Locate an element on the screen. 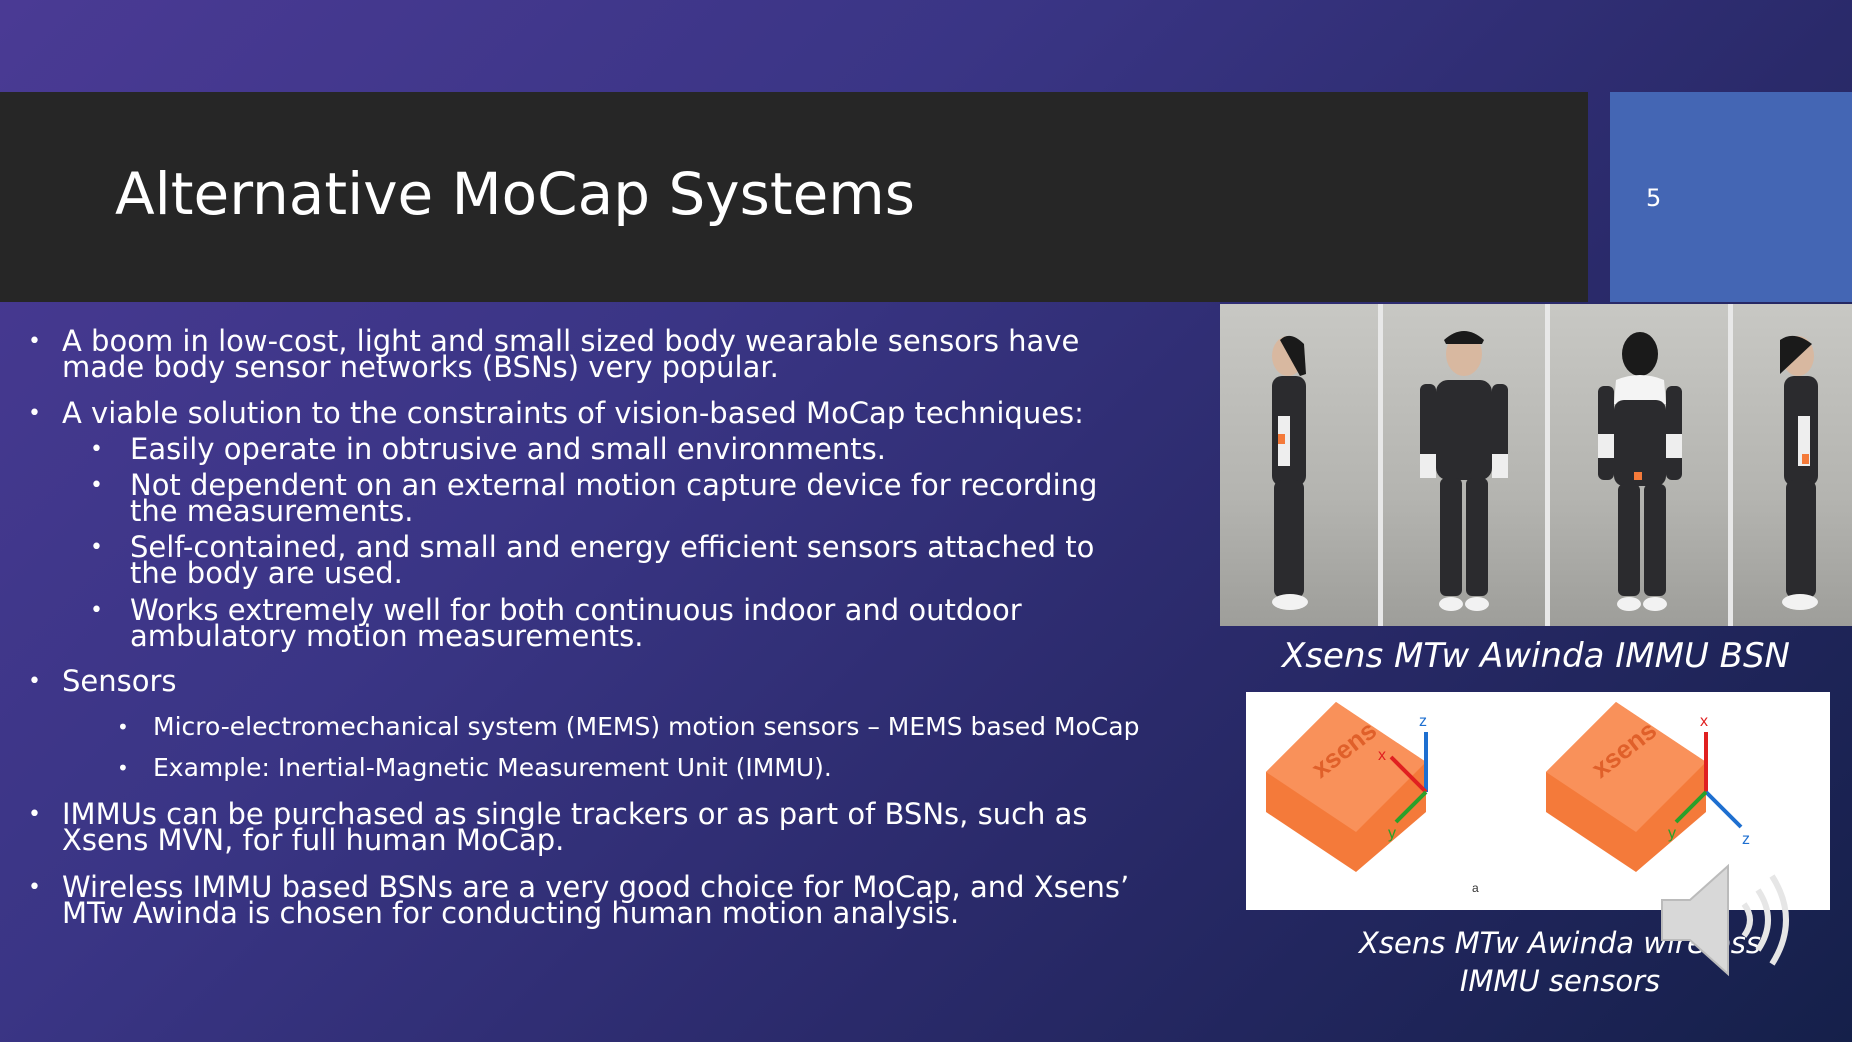 This screenshot has width=1852, height=1042. slide-title: Alternative MoCap Systems is located at coordinates (515, 194).